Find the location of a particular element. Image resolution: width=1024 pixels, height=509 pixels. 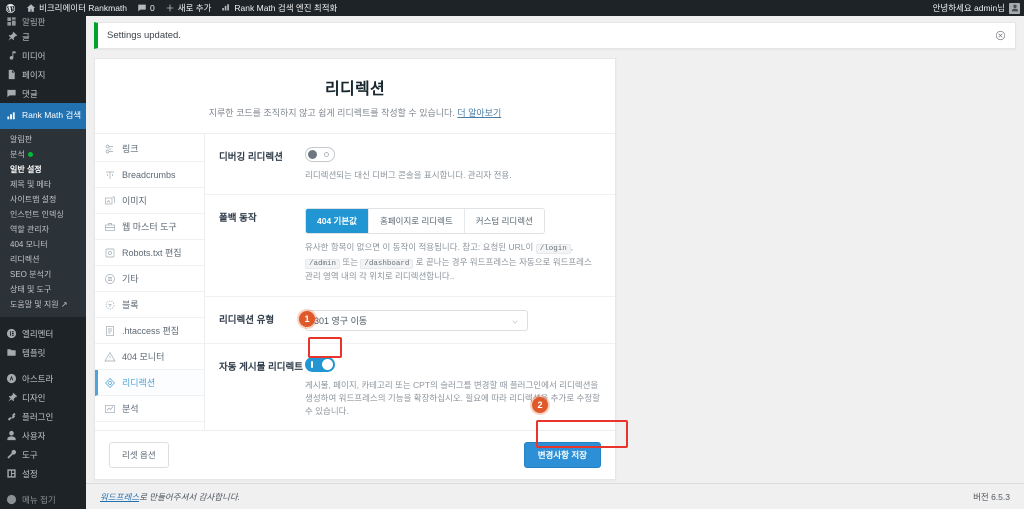

redirection-type-select: 301 영구 이동 is located at coordinates (416, 320).